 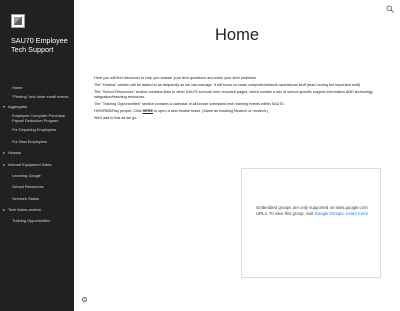 What do you see at coordinates (37, 130) in the screenshot?
I see `sidebar-item-departing-employees: For Departing Employees` at bounding box center [37, 130].